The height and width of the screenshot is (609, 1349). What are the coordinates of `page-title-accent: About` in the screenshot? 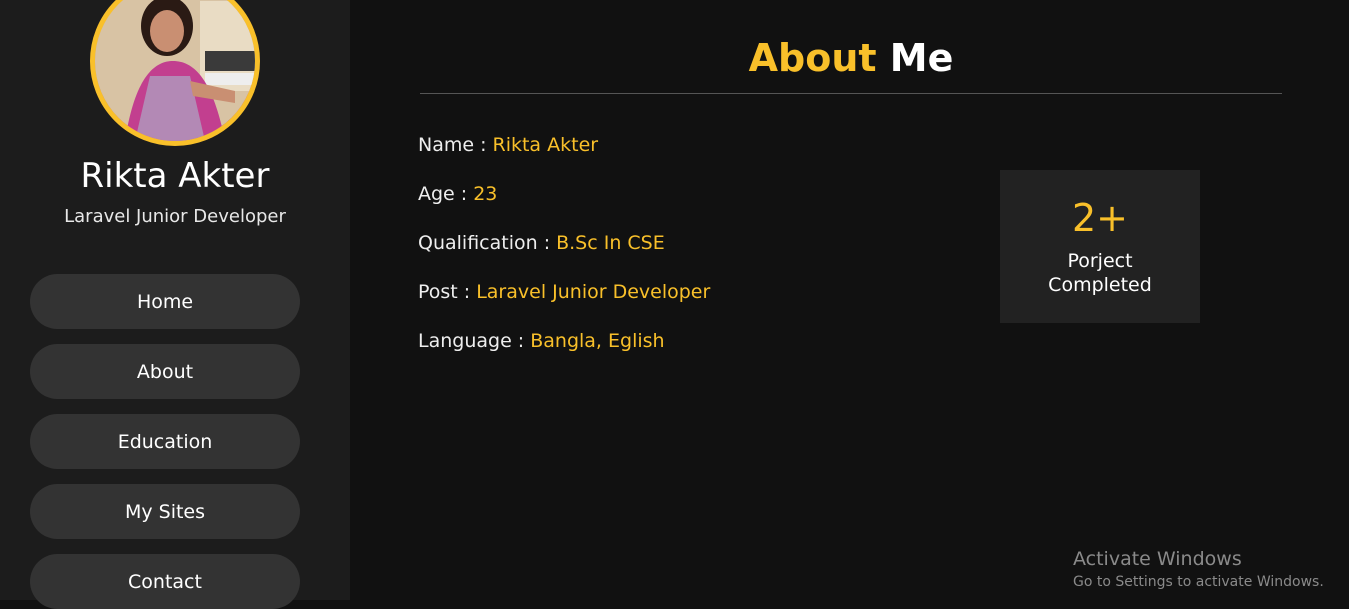 It's located at (812, 58).